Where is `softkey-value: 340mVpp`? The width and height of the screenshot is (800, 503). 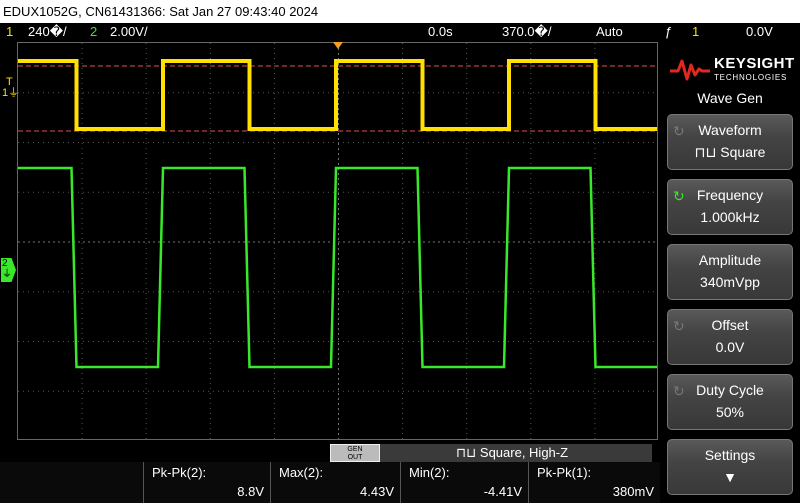
softkey-value: 340mVpp is located at coordinates (730, 282).